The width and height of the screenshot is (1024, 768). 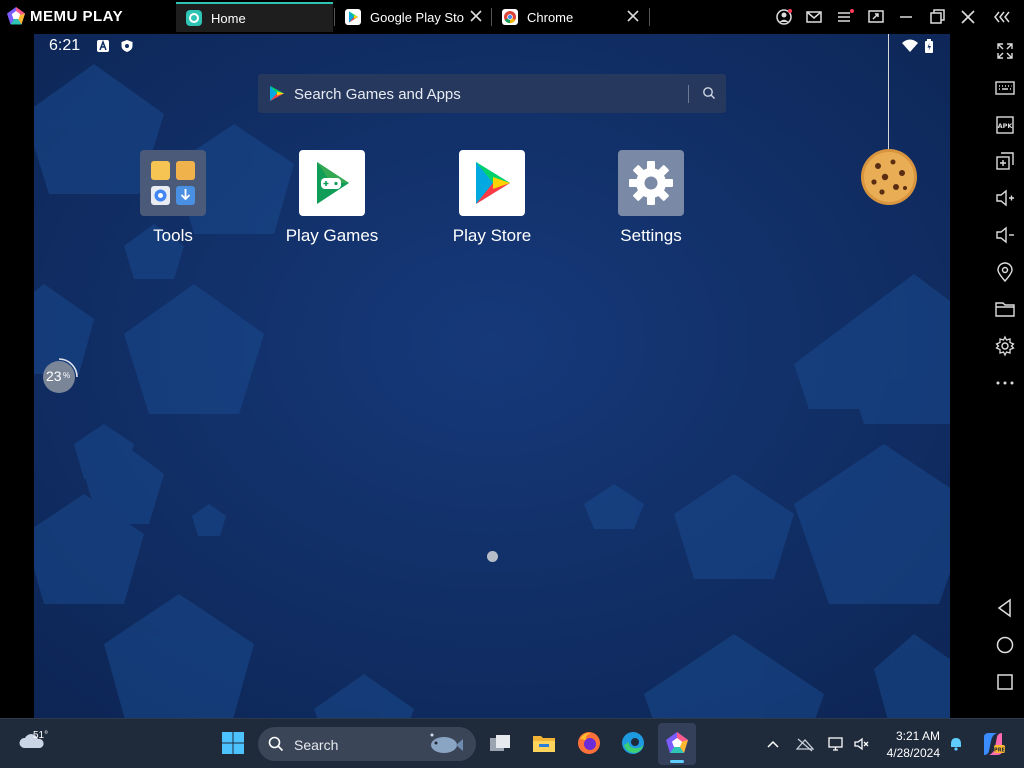 I want to click on search-divider, so click(x=688, y=94).